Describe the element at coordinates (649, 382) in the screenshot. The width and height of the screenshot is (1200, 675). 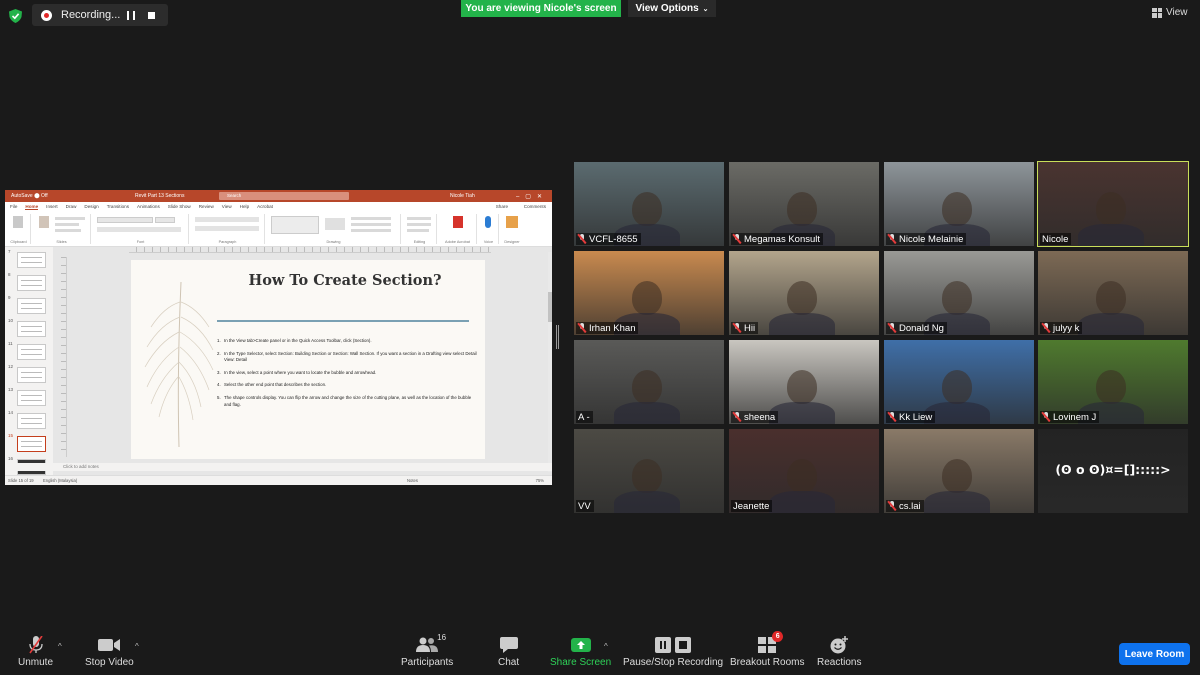
I see `participant-tile: A -` at that location.